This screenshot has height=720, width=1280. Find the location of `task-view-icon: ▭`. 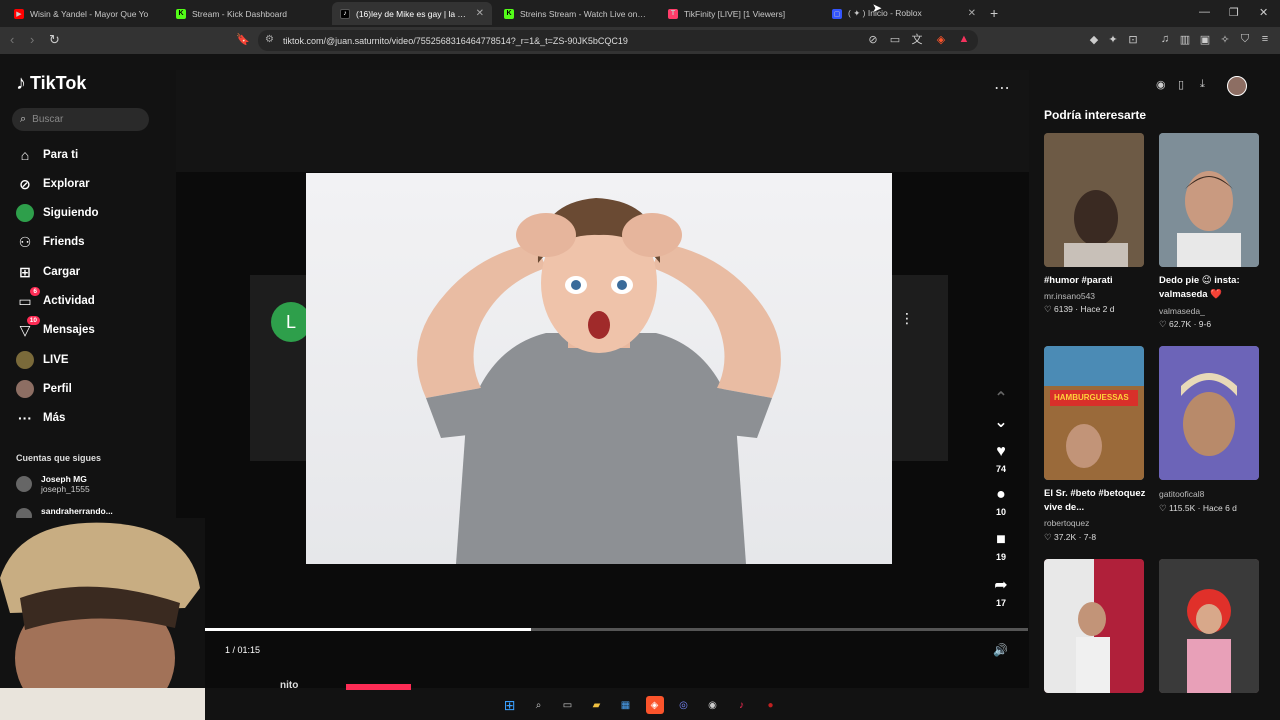

task-view-icon: ▭ is located at coordinates (568, 705).